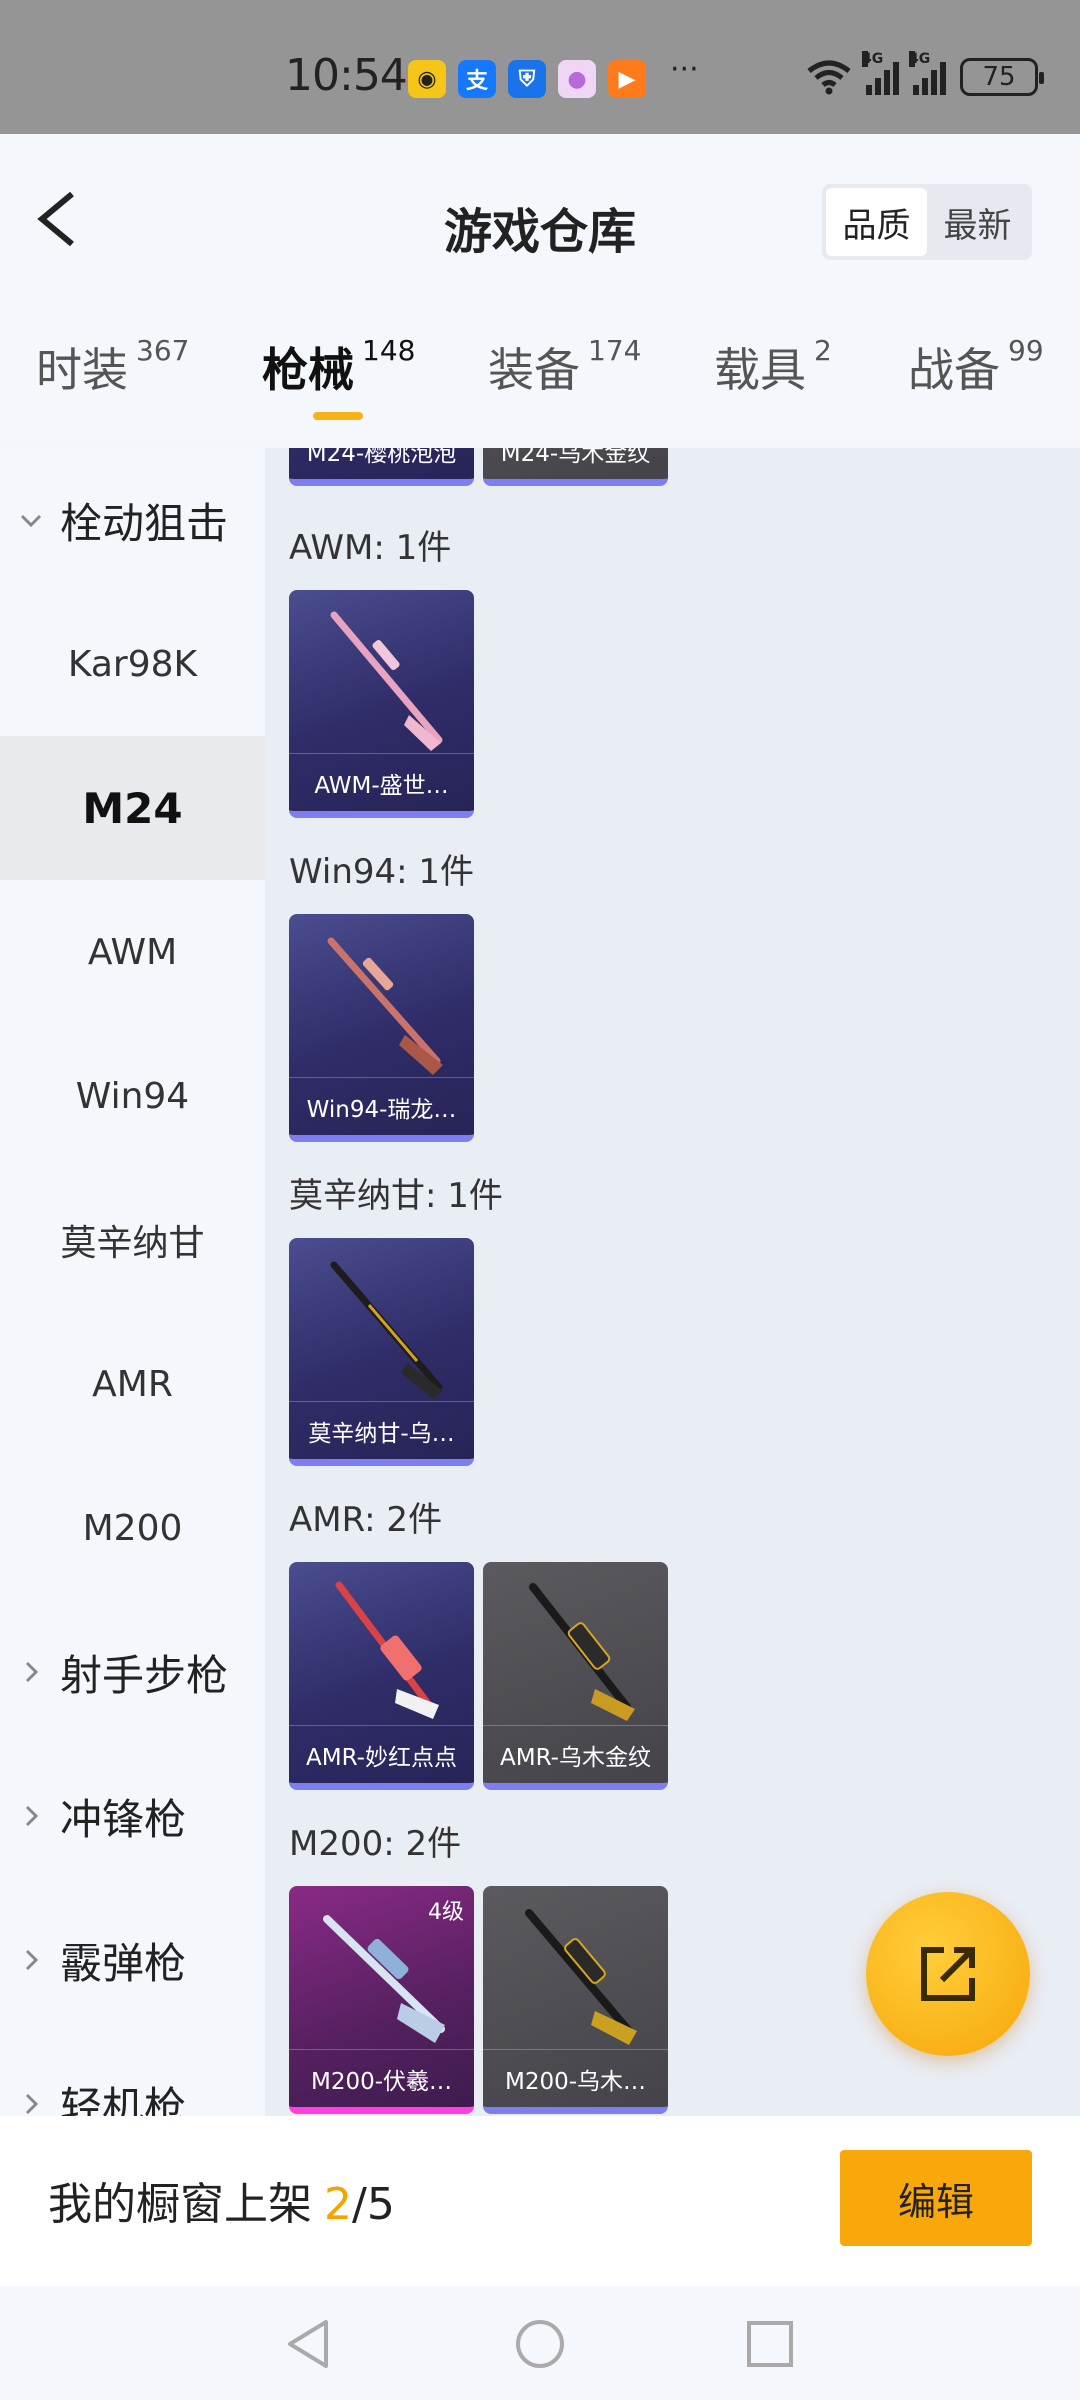 Image resolution: width=1080 pixels, height=2400 pixels. I want to click on colorful-app-icon: ●, so click(577, 79).